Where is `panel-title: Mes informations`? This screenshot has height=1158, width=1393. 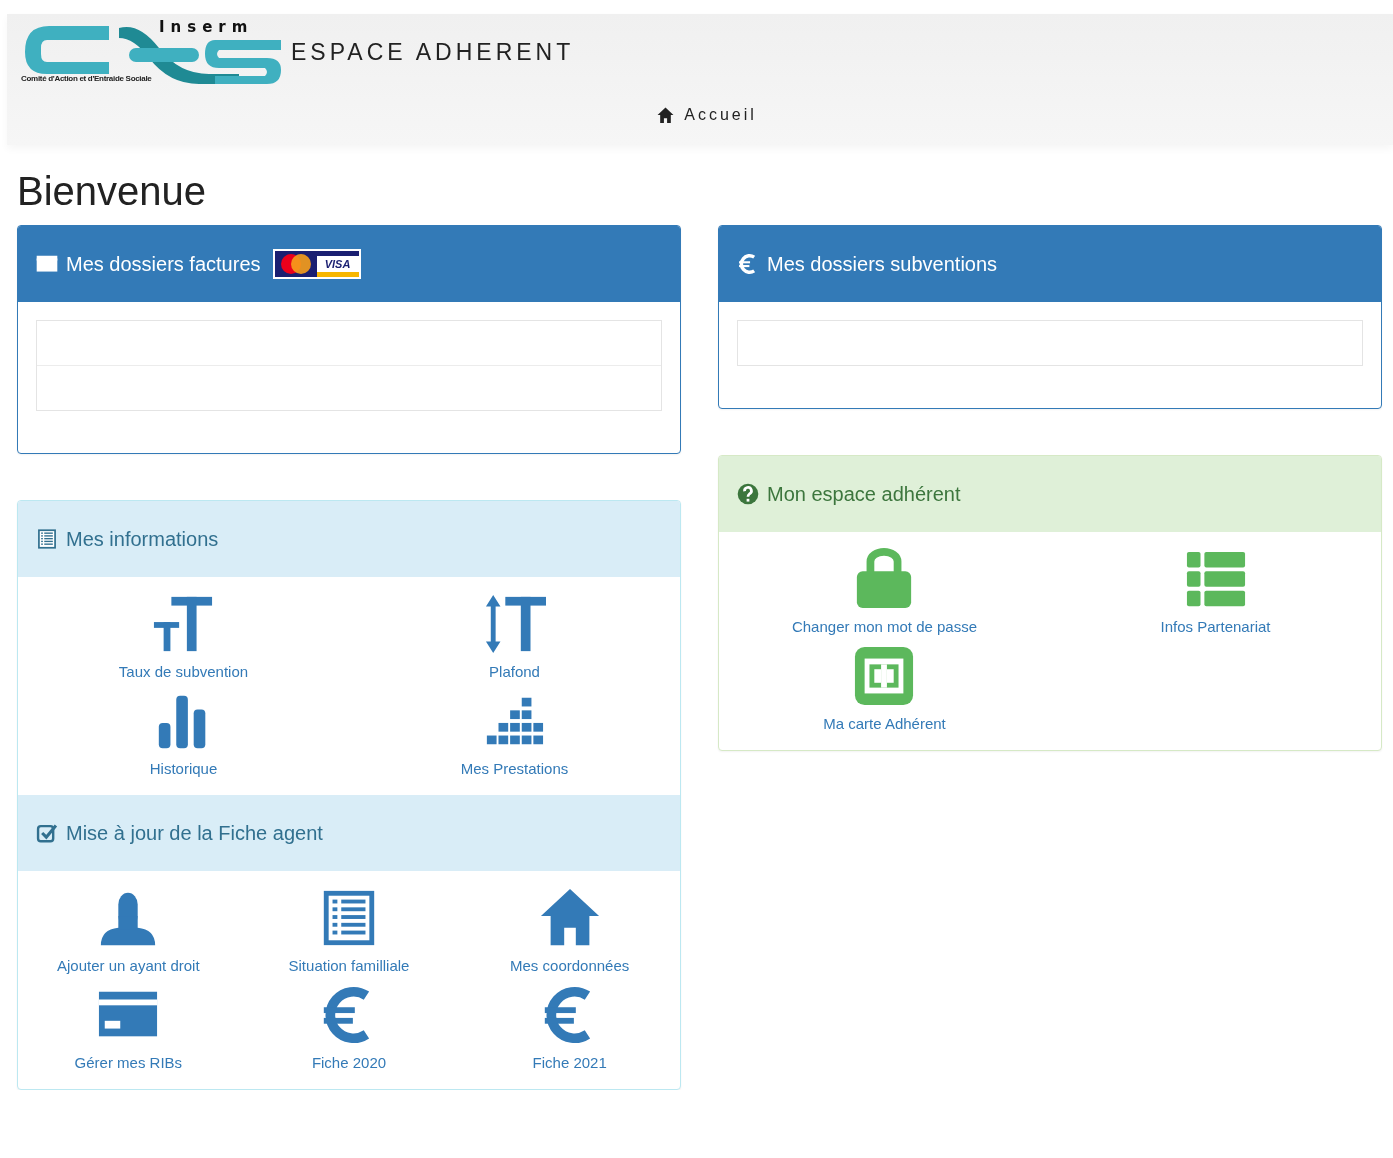
panel-title: Mes informations is located at coordinates (142, 539).